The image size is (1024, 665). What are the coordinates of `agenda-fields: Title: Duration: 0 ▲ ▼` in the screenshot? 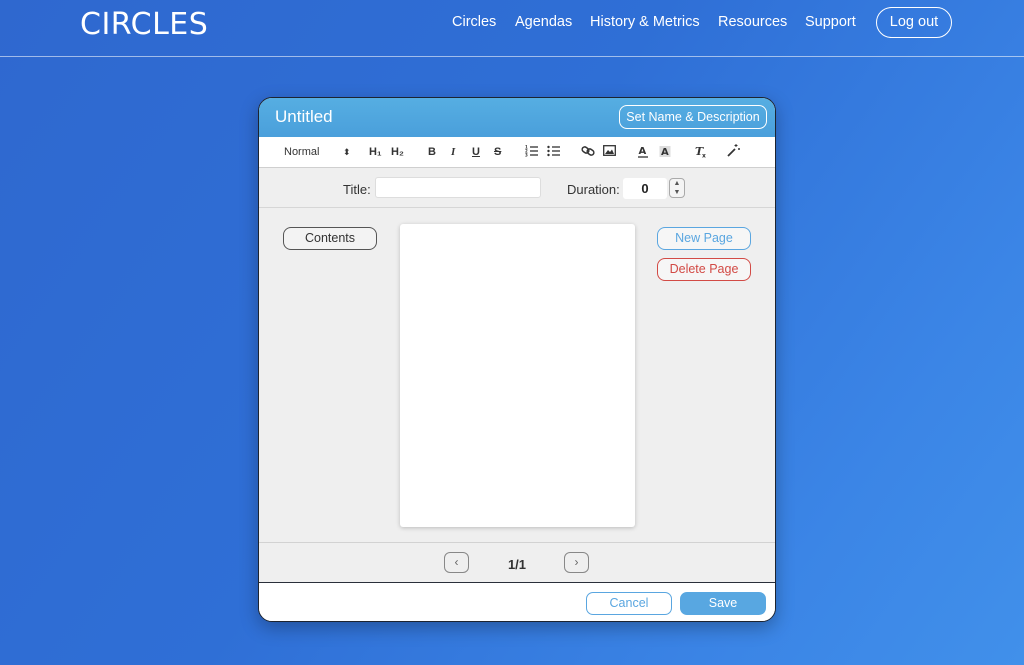 It's located at (517, 188).